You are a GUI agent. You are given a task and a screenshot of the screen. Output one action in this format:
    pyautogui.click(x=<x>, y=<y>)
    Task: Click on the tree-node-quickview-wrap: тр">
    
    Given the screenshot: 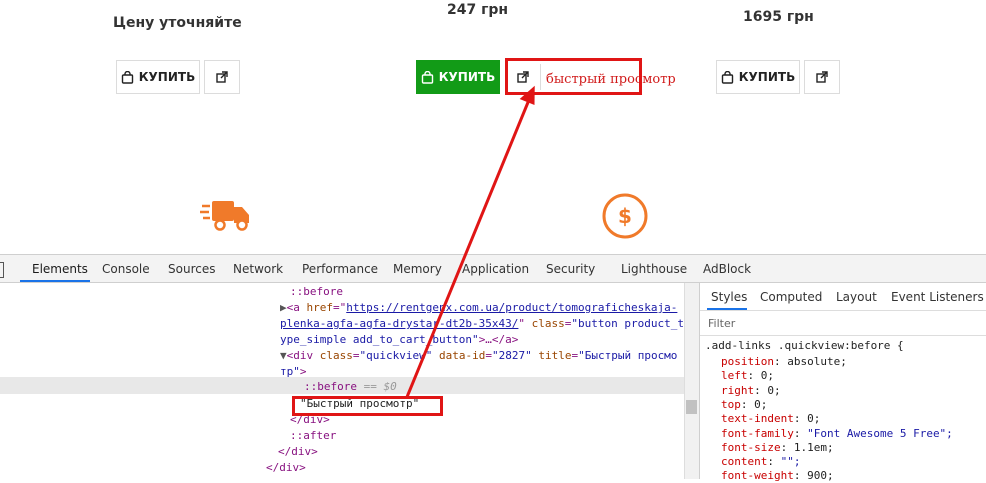 What is the action you would take?
    pyautogui.click(x=293, y=371)
    